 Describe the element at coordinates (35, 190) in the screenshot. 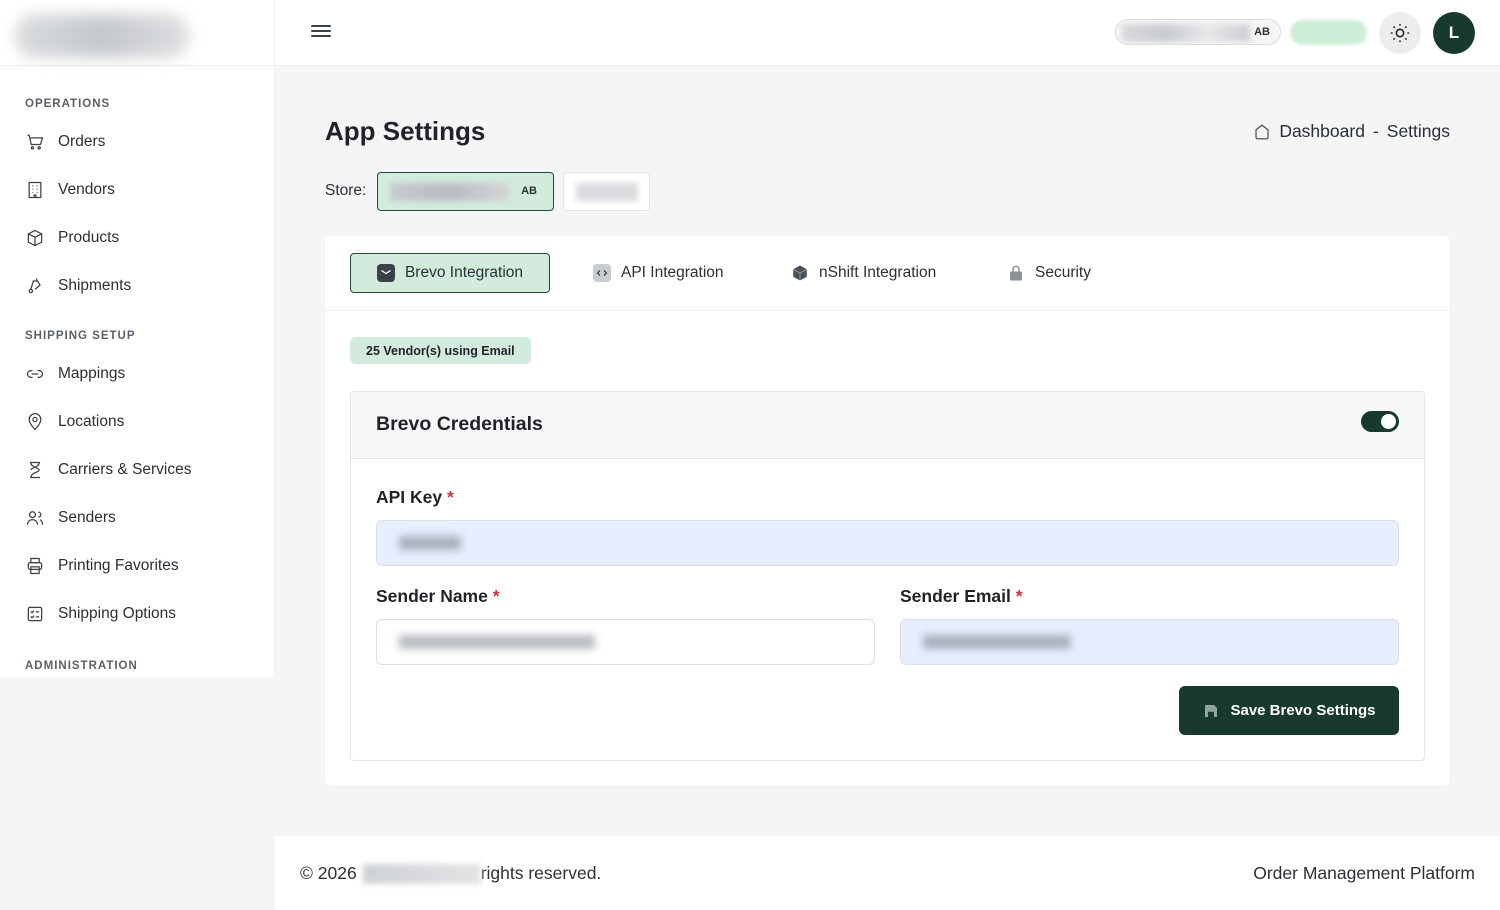

I see `building-icon` at that location.